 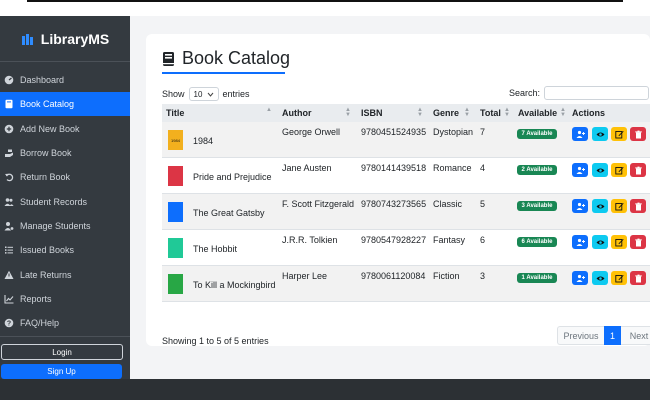 I want to click on sidebar-item-faq-help: ? FAQ/Help, so click(x=65, y=323).